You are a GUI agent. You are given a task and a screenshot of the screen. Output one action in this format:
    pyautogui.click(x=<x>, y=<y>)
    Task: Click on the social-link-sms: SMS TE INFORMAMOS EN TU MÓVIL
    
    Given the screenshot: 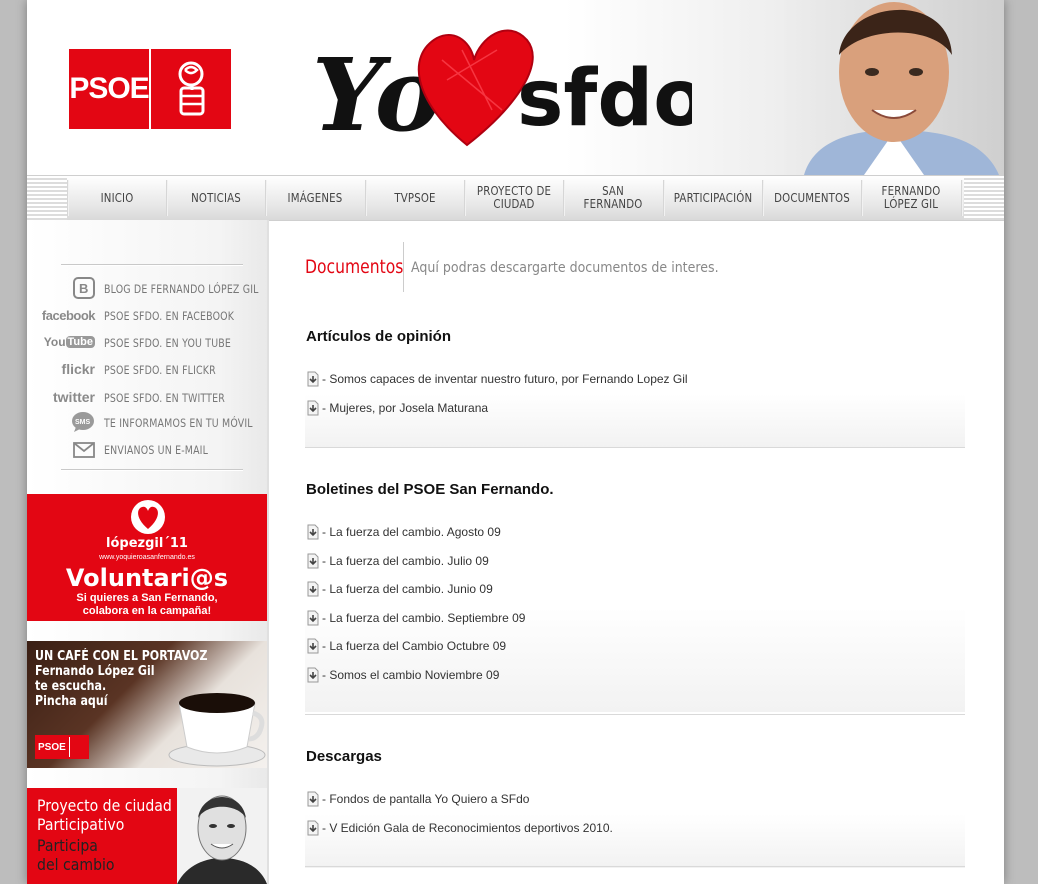 What is the action you would take?
    pyautogui.click(x=147, y=423)
    